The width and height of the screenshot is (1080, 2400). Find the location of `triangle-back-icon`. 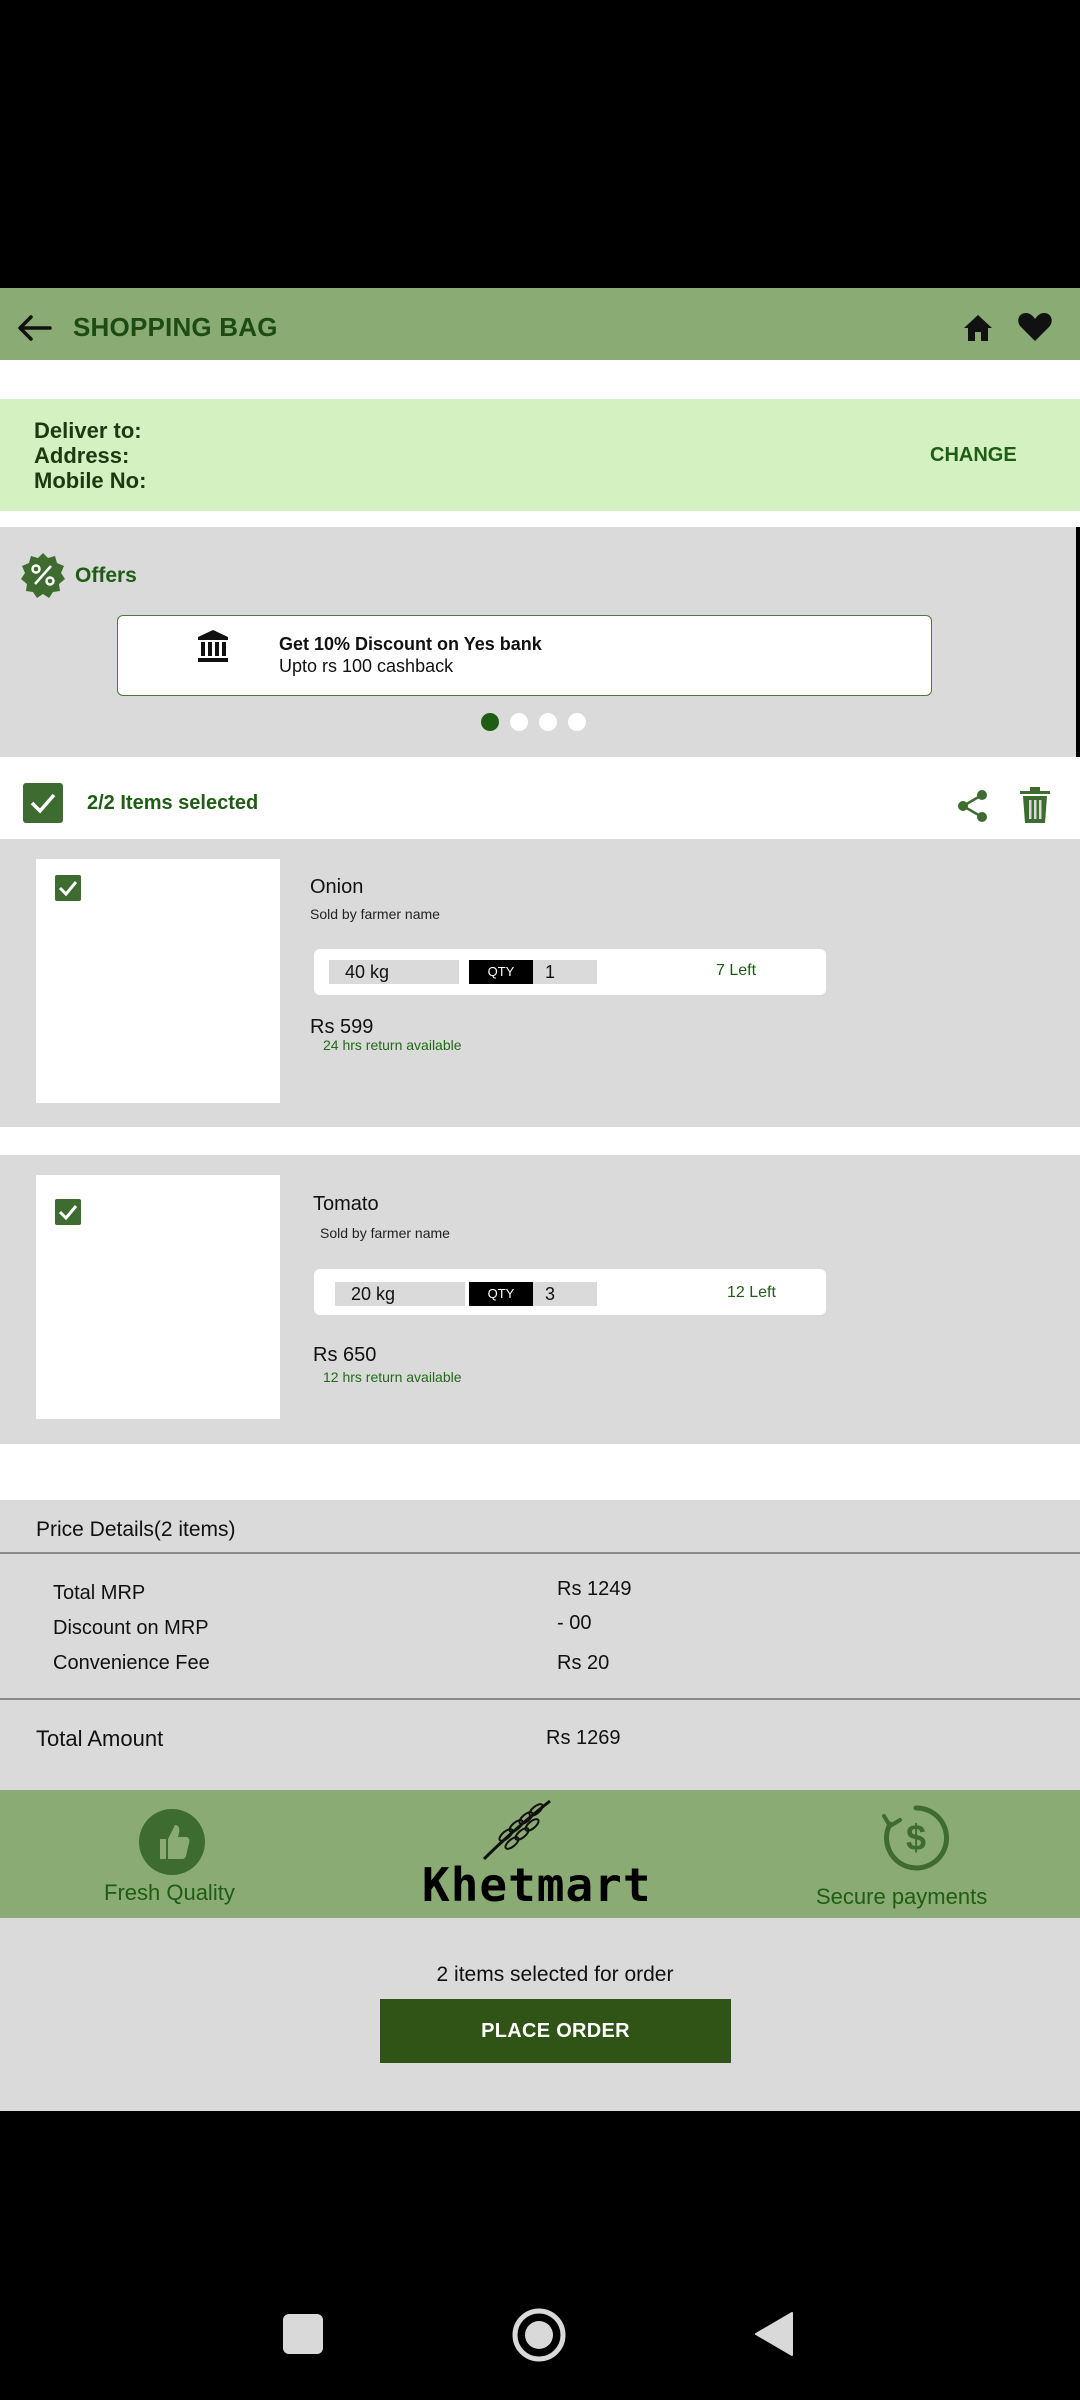

triangle-back-icon is located at coordinates (774, 2334).